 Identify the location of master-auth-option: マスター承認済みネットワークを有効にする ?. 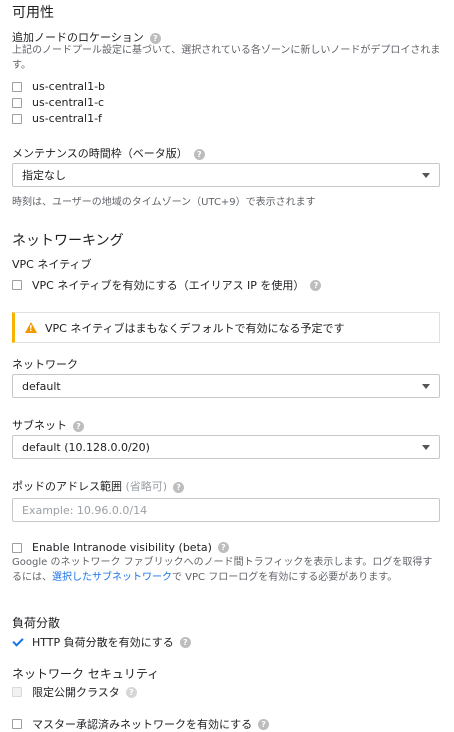
(141, 724).